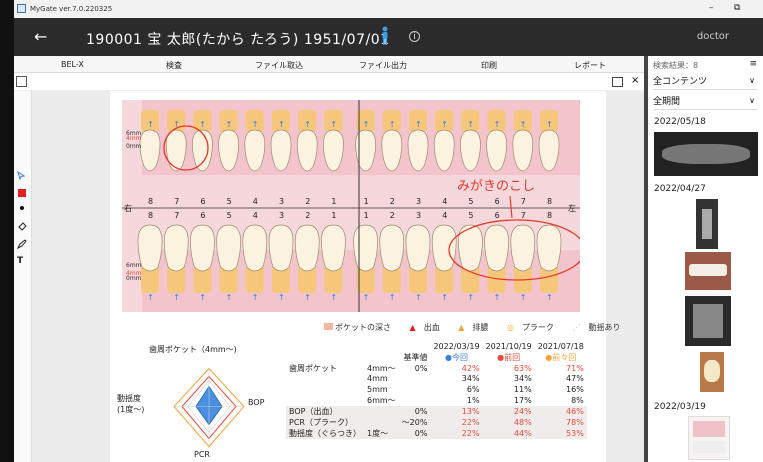 Image resolution: width=763 pixels, height=462 pixels. Describe the element at coordinates (708, 271) in the screenshot. I see `intraoral-photo-thumbnail` at that location.